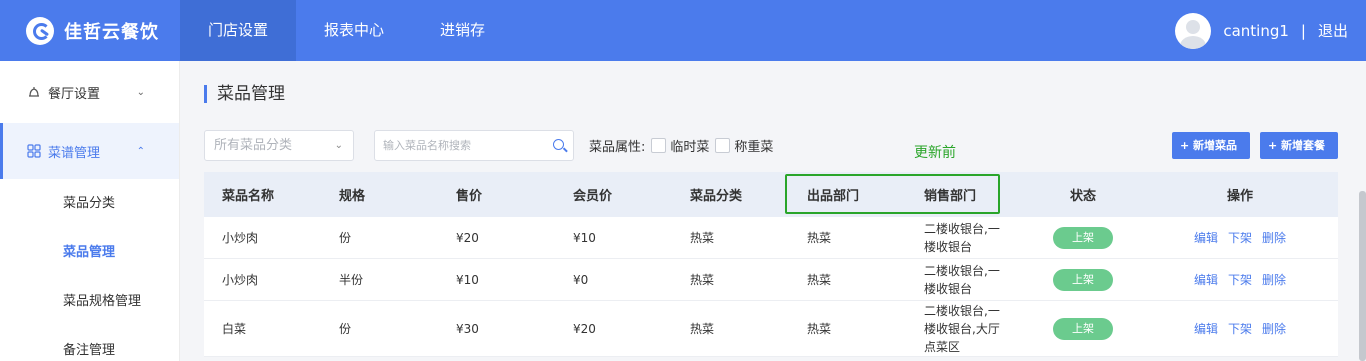 This screenshot has height=361, width=1366. Describe the element at coordinates (558, 144) in the screenshot. I see `search-icon` at that location.